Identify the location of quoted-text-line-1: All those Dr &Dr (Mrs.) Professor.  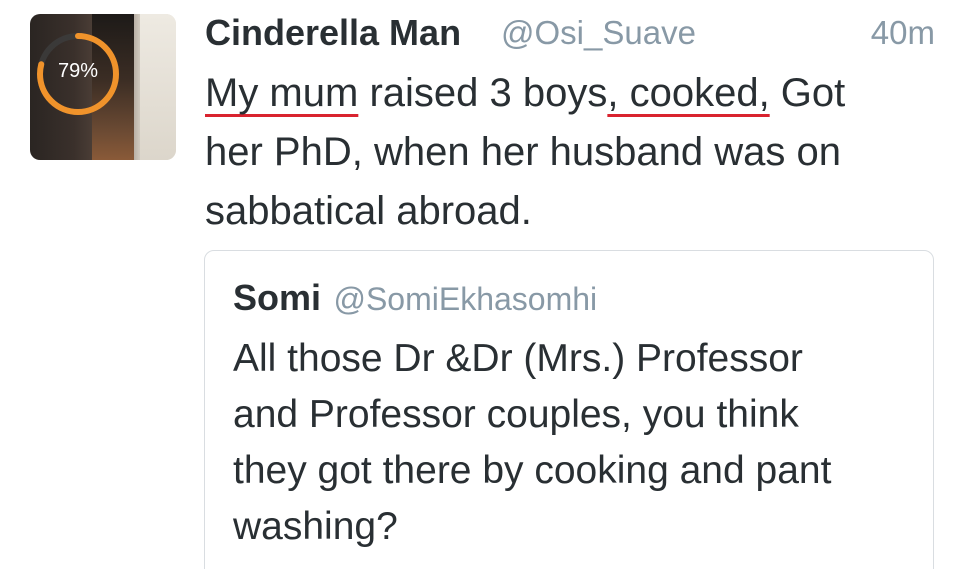
(518, 358).